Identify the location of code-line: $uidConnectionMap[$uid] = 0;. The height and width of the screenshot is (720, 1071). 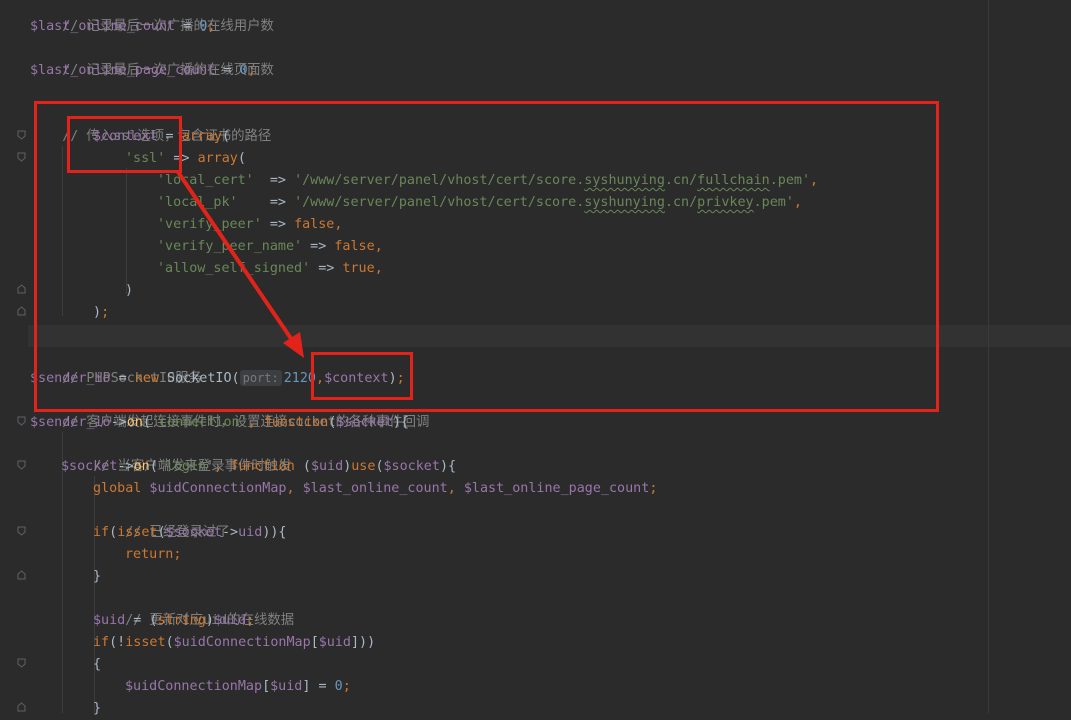
(238, 687).